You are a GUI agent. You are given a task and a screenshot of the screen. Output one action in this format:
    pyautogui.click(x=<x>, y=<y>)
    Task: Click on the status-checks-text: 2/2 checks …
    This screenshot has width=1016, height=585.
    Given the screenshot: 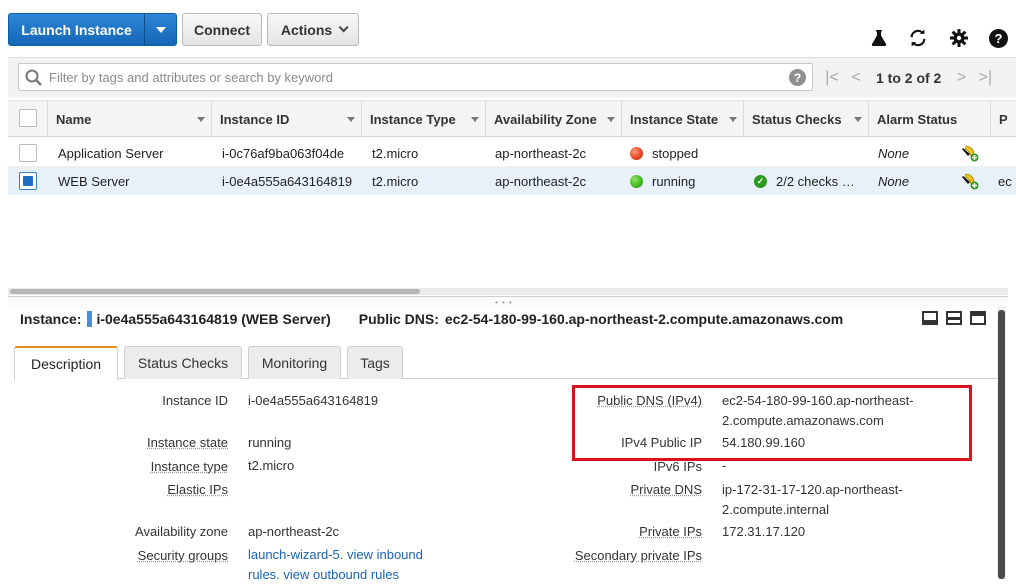 What is the action you would take?
    pyautogui.click(x=815, y=181)
    